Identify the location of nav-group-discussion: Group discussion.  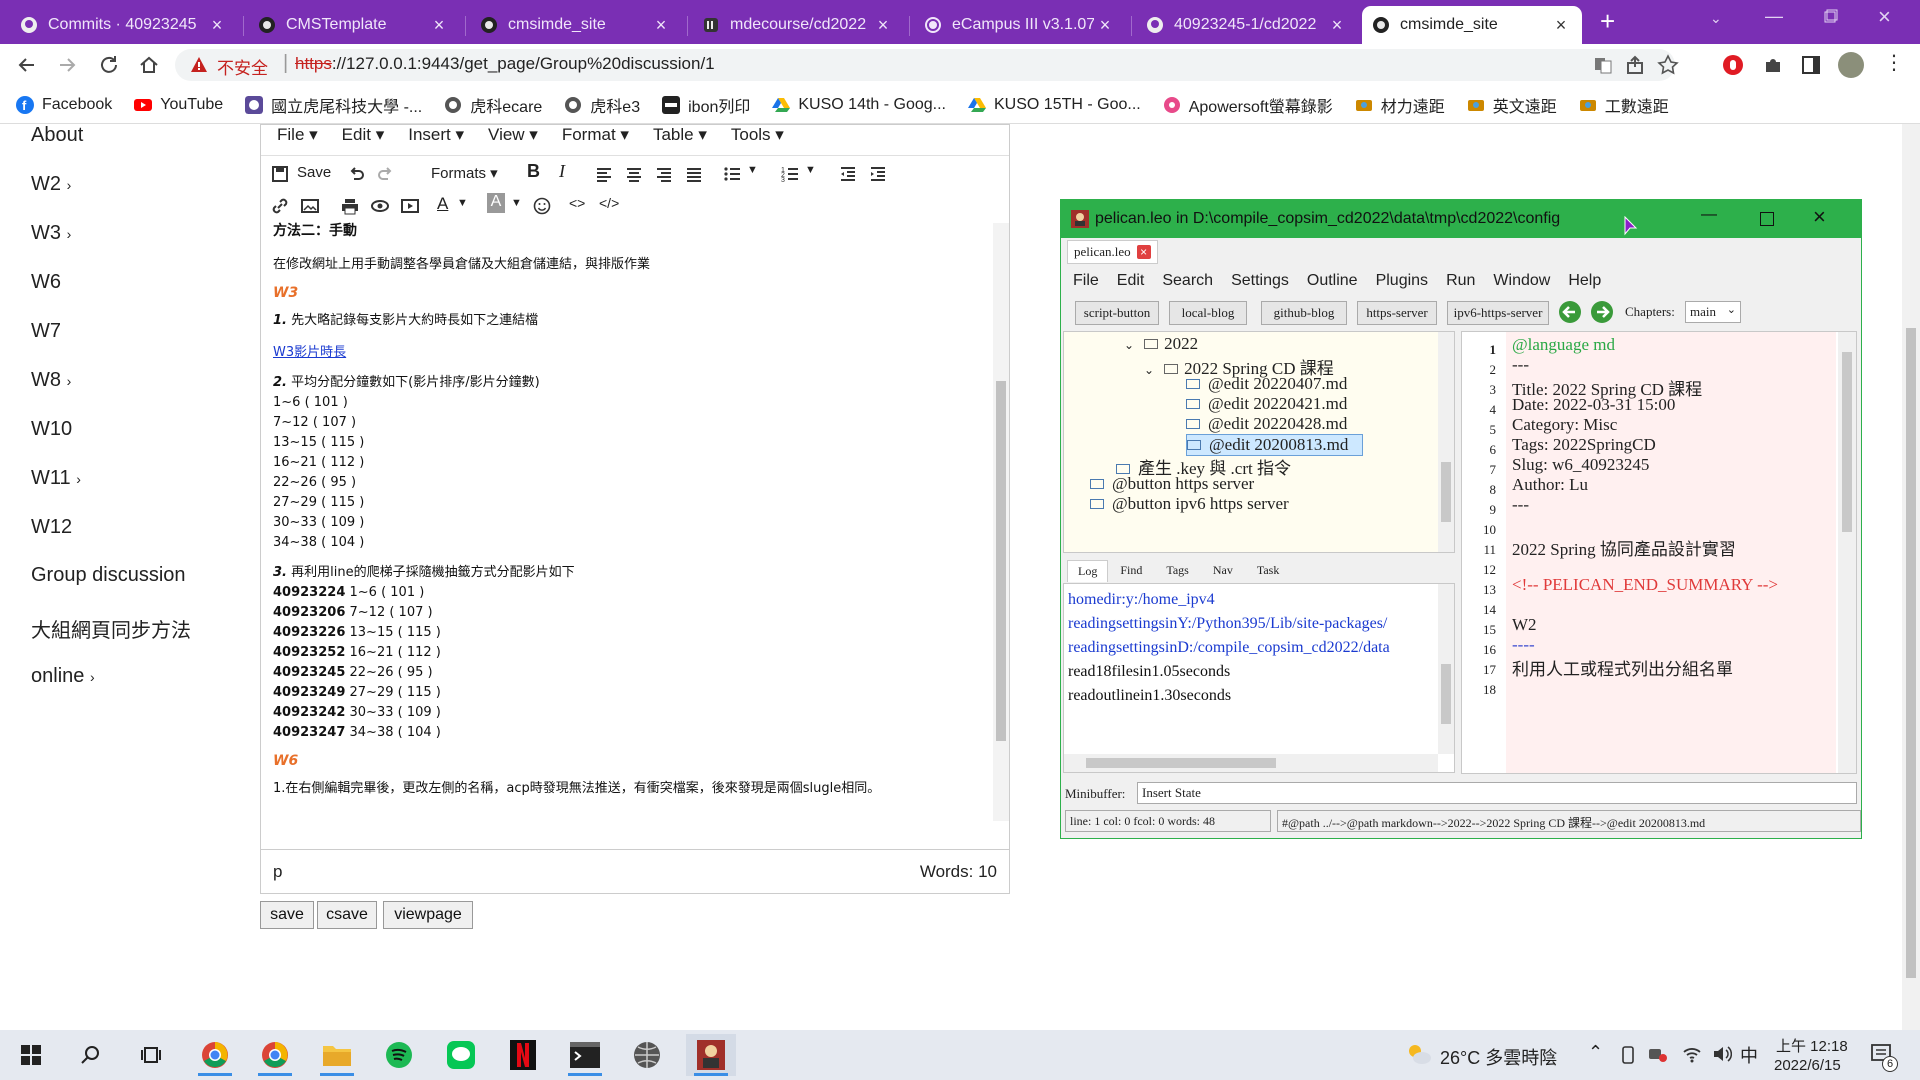
(108, 575).